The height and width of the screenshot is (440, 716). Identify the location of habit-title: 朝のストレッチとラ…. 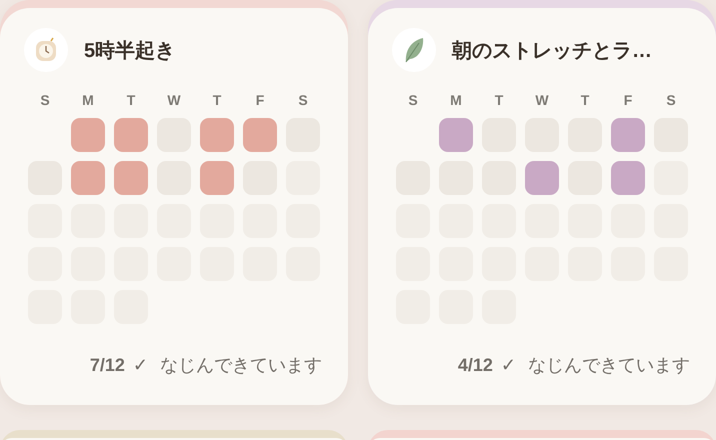
(552, 51).